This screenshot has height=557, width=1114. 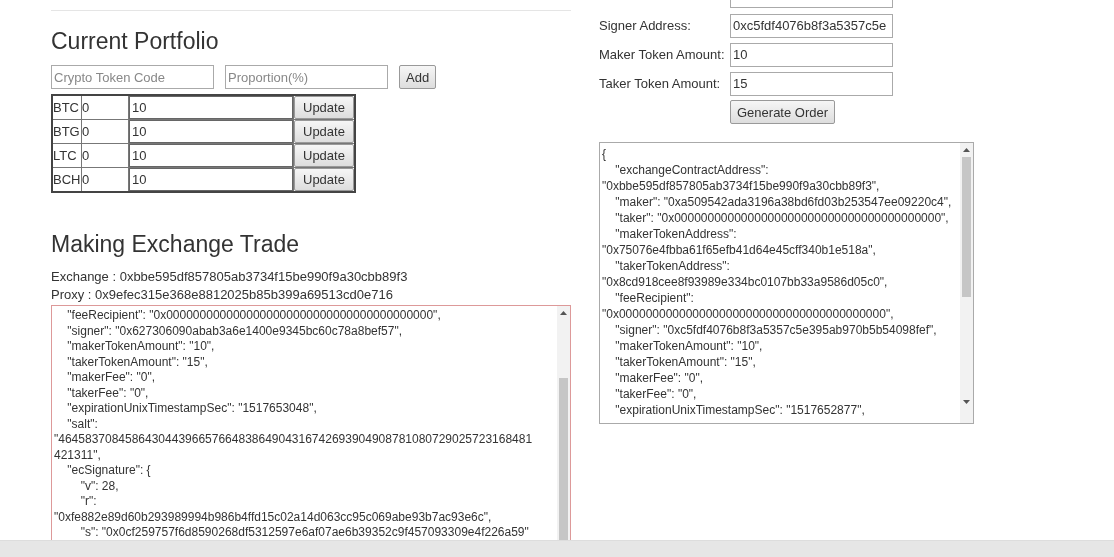 I want to click on token-code-cell: LTC, so click(x=67, y=155).